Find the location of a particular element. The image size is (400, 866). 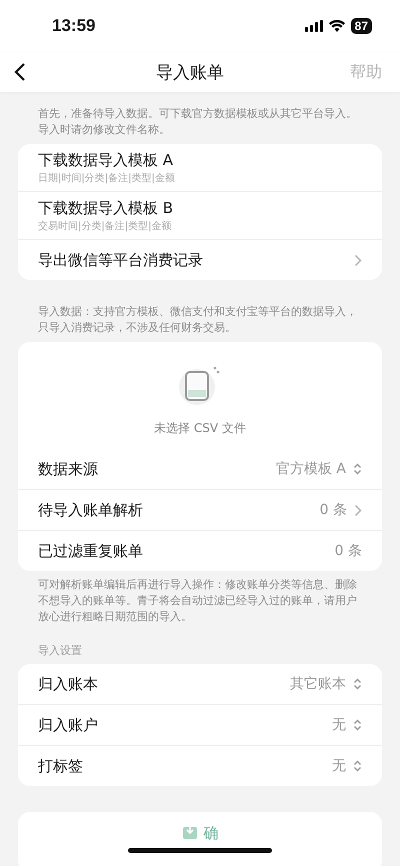

back-icon is located at coordinates (20, 72).